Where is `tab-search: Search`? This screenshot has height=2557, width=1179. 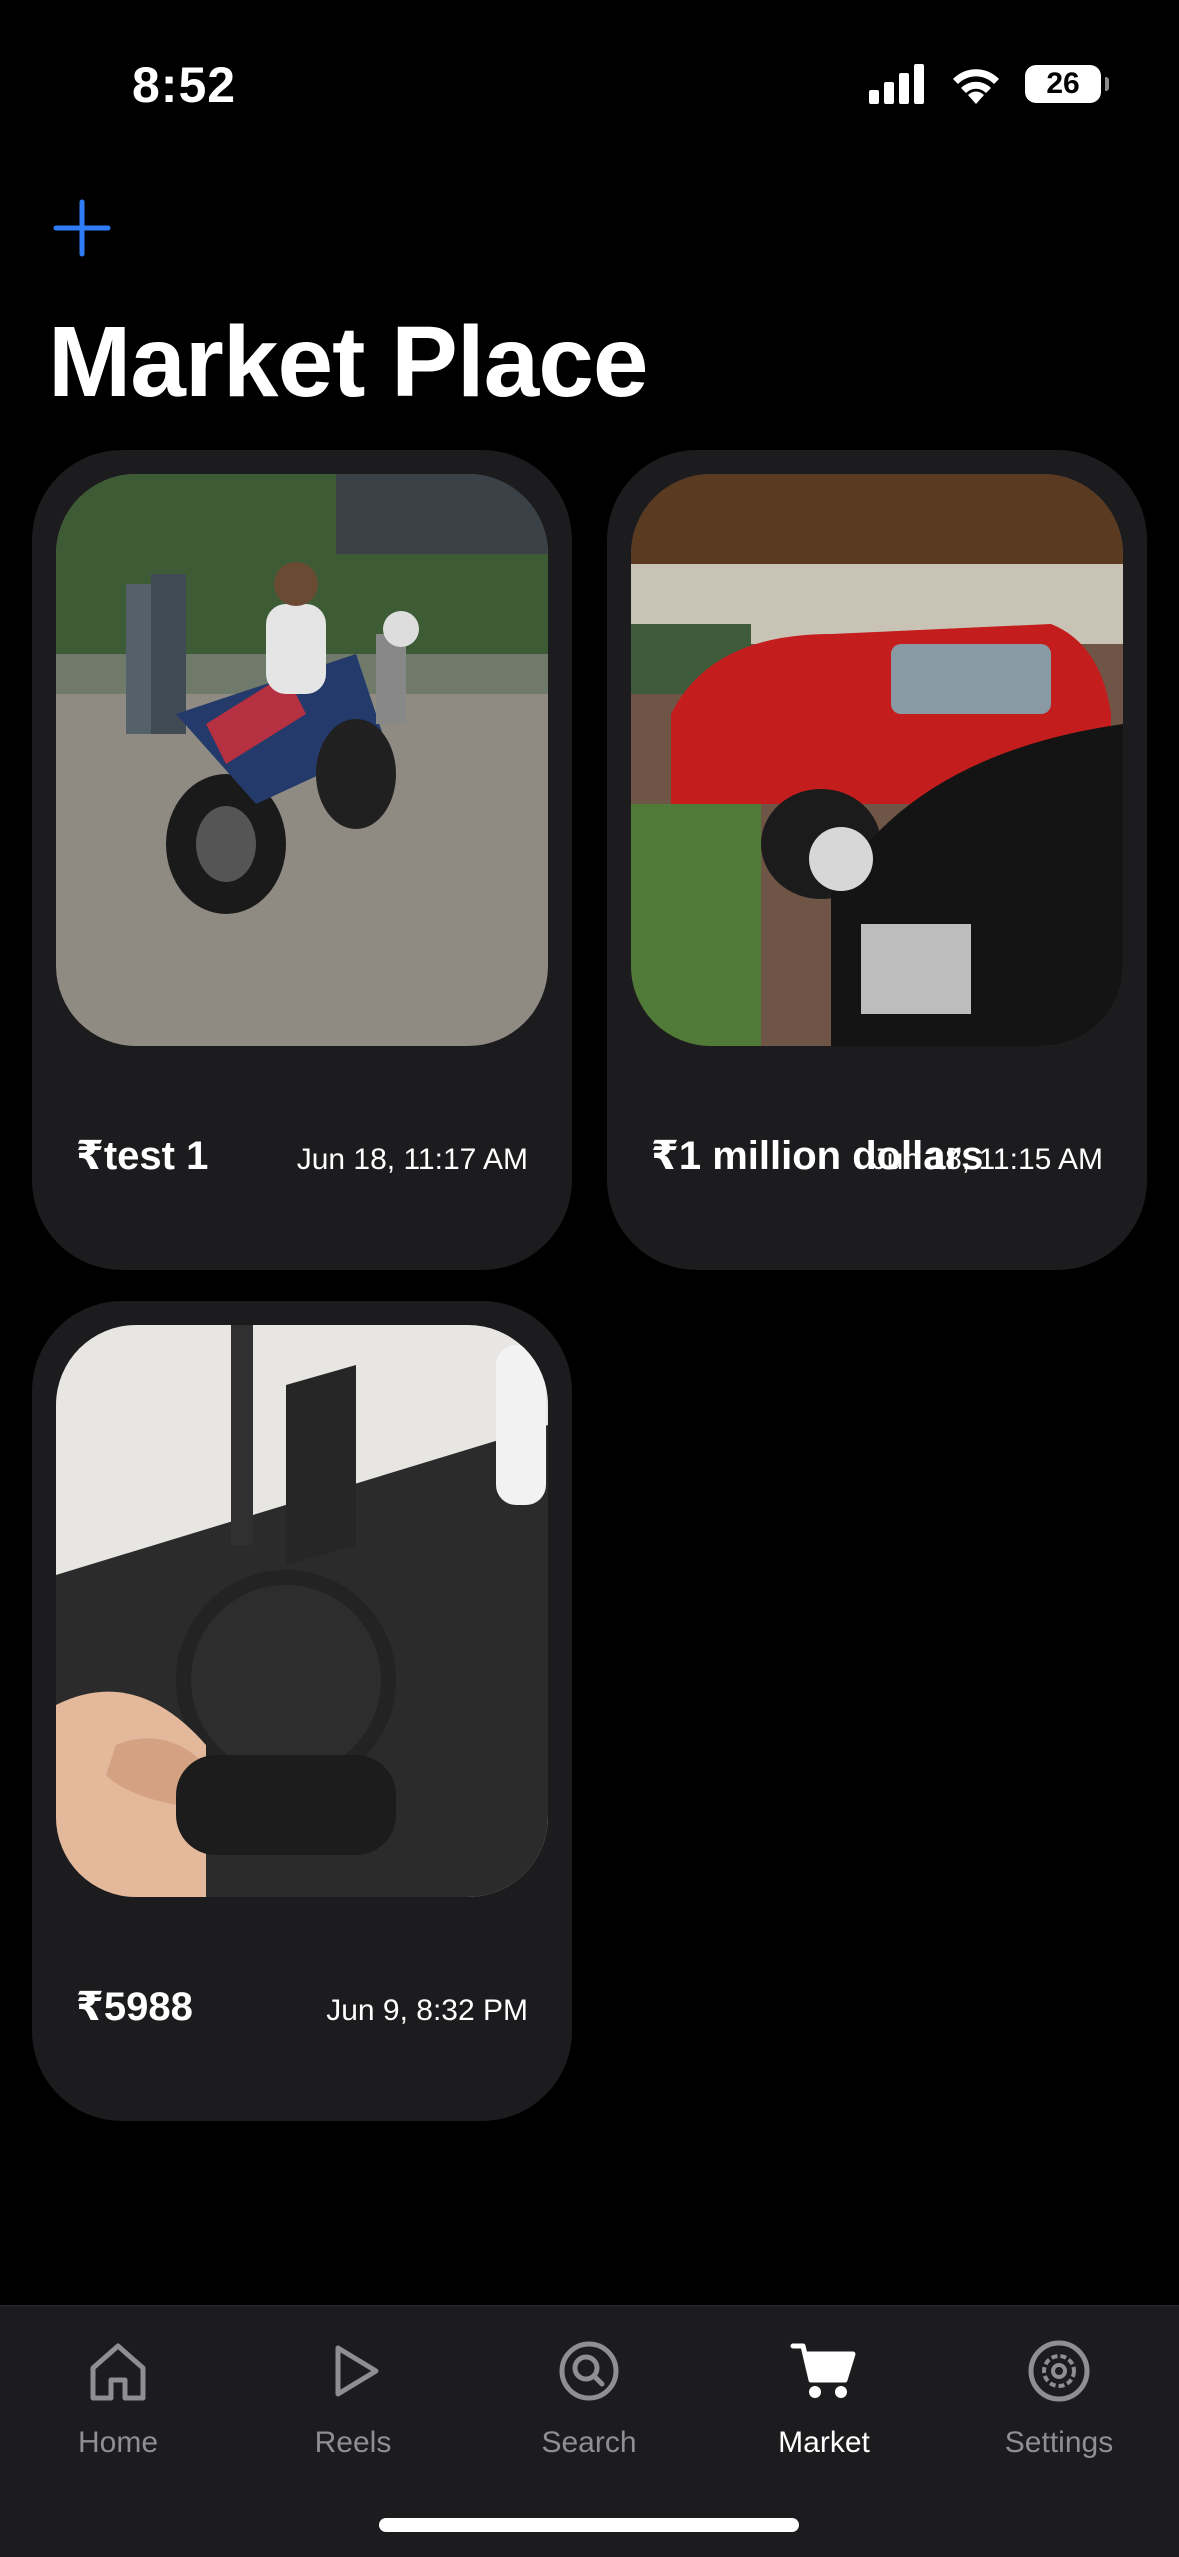
tab-search: Search is located at coordinates (589, 2406).